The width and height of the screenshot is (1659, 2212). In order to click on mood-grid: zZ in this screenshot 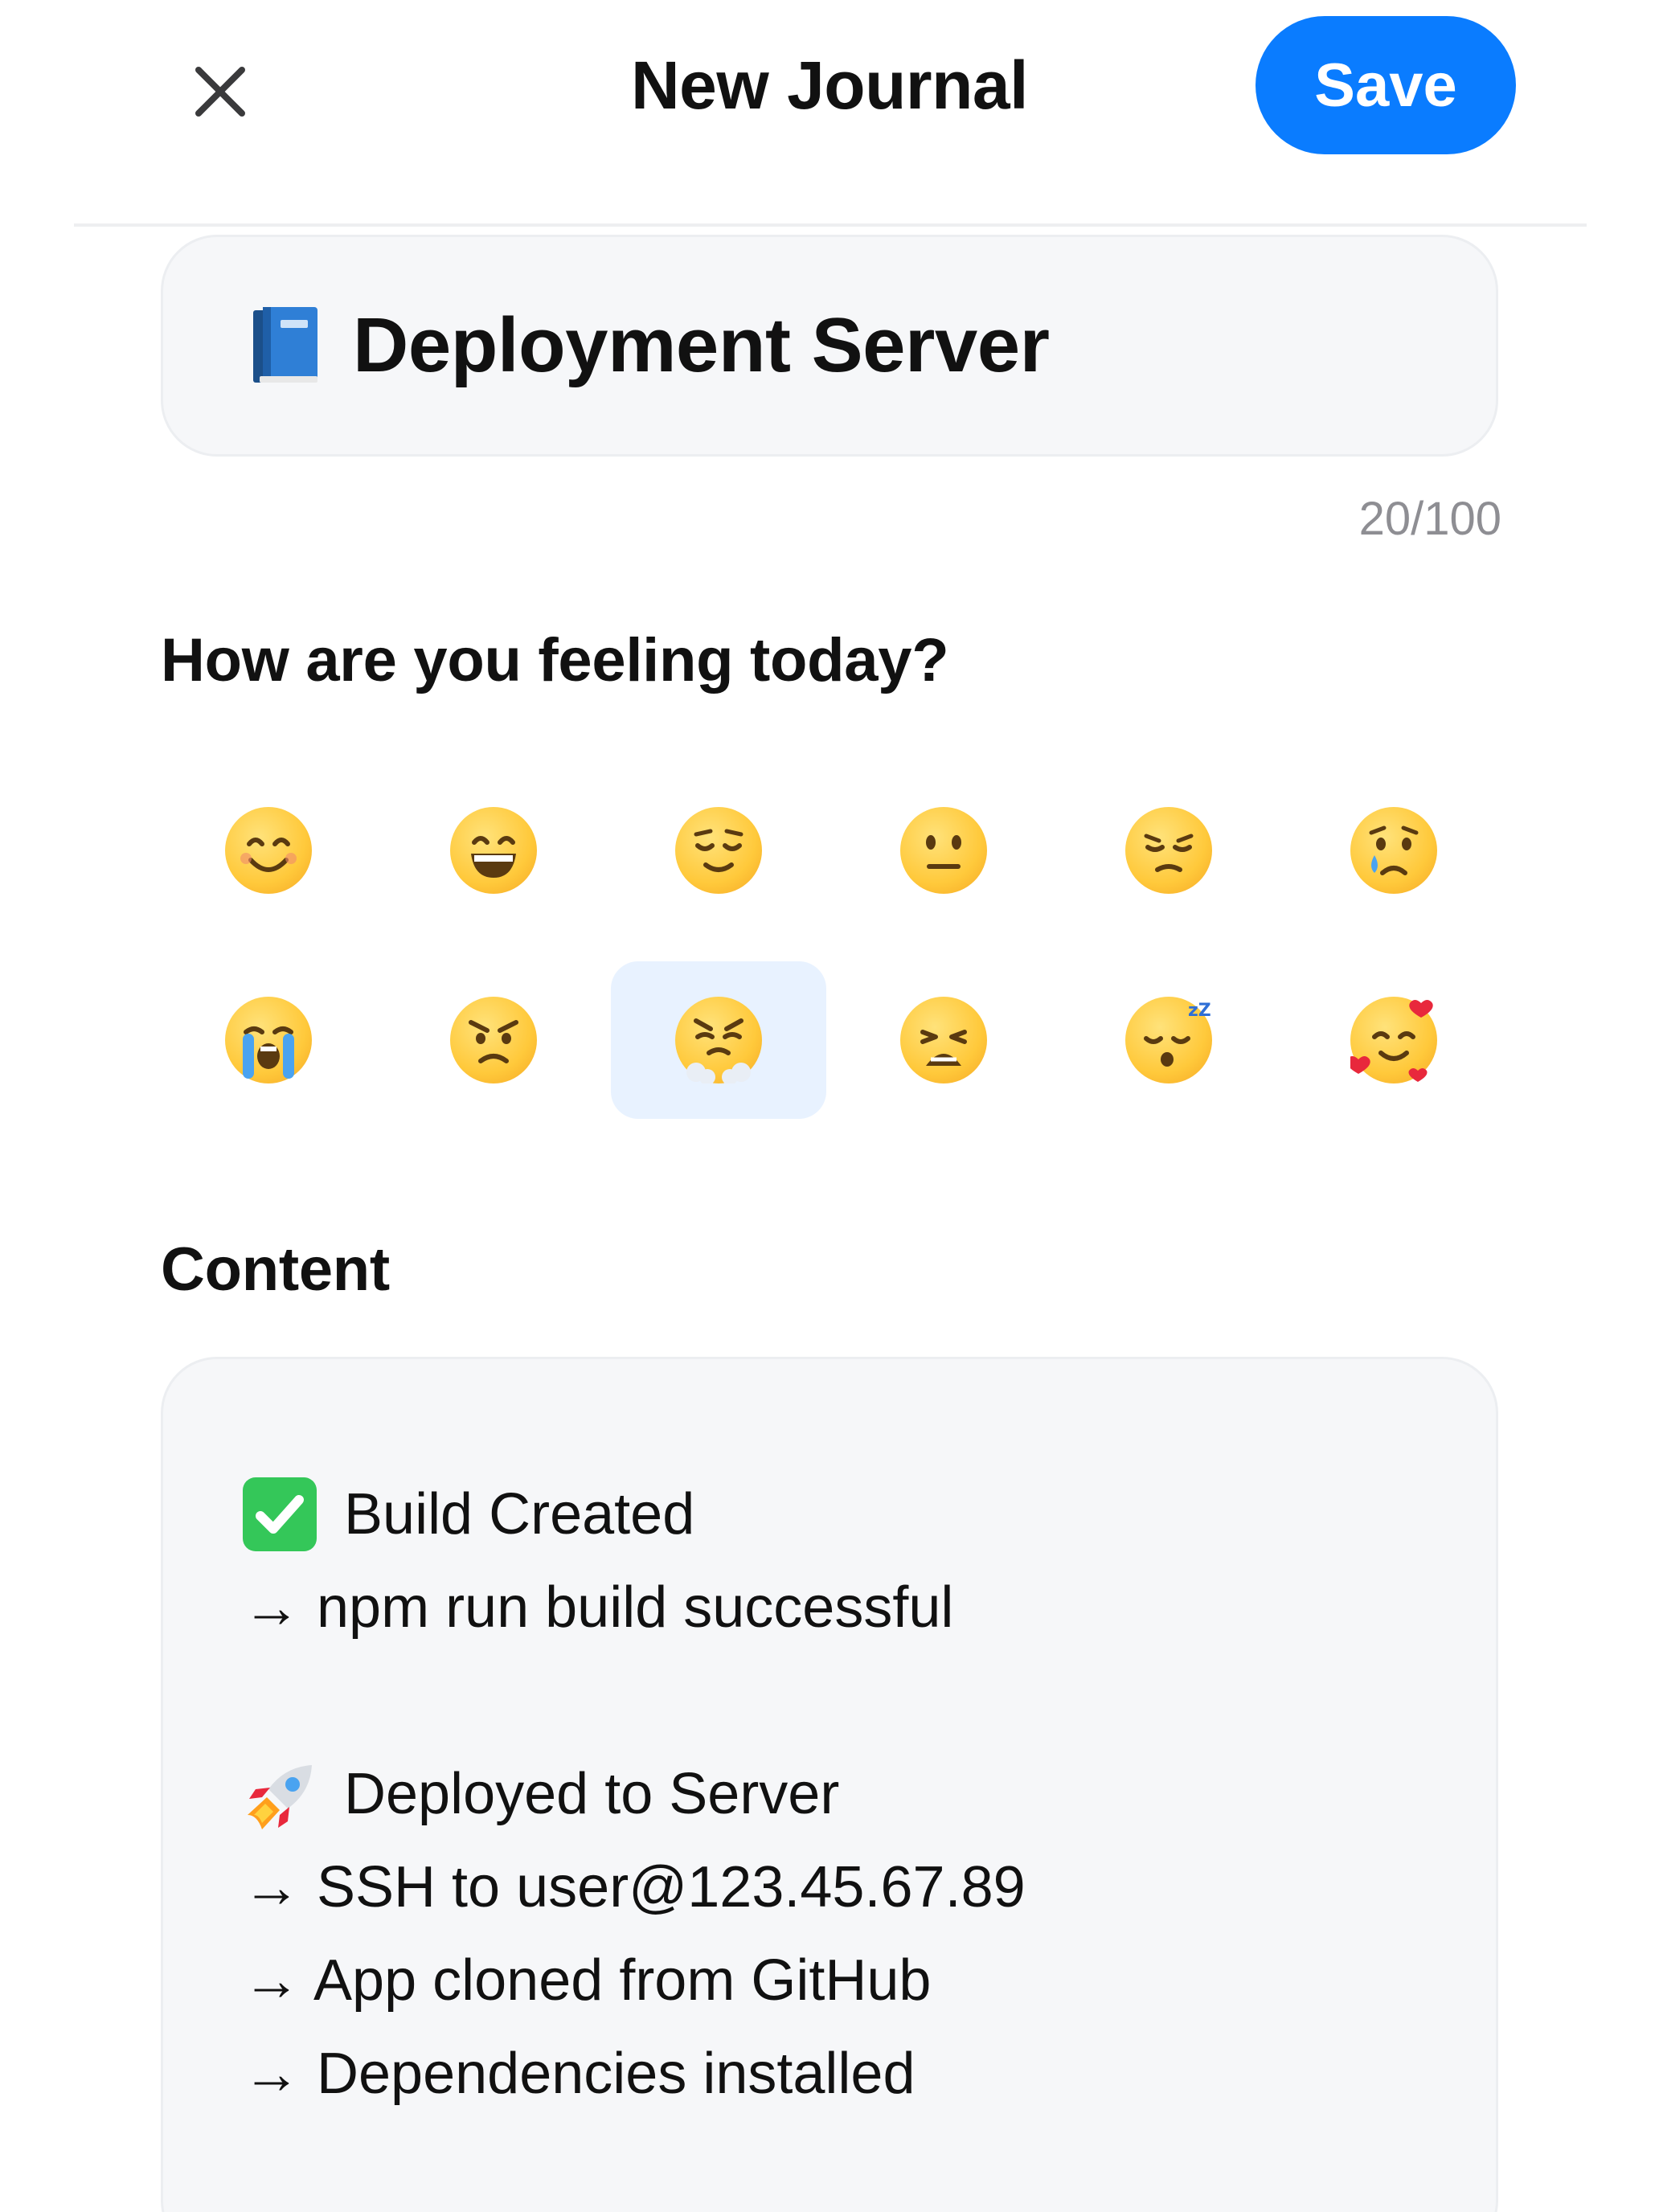, I will do `click(836, 949)`.